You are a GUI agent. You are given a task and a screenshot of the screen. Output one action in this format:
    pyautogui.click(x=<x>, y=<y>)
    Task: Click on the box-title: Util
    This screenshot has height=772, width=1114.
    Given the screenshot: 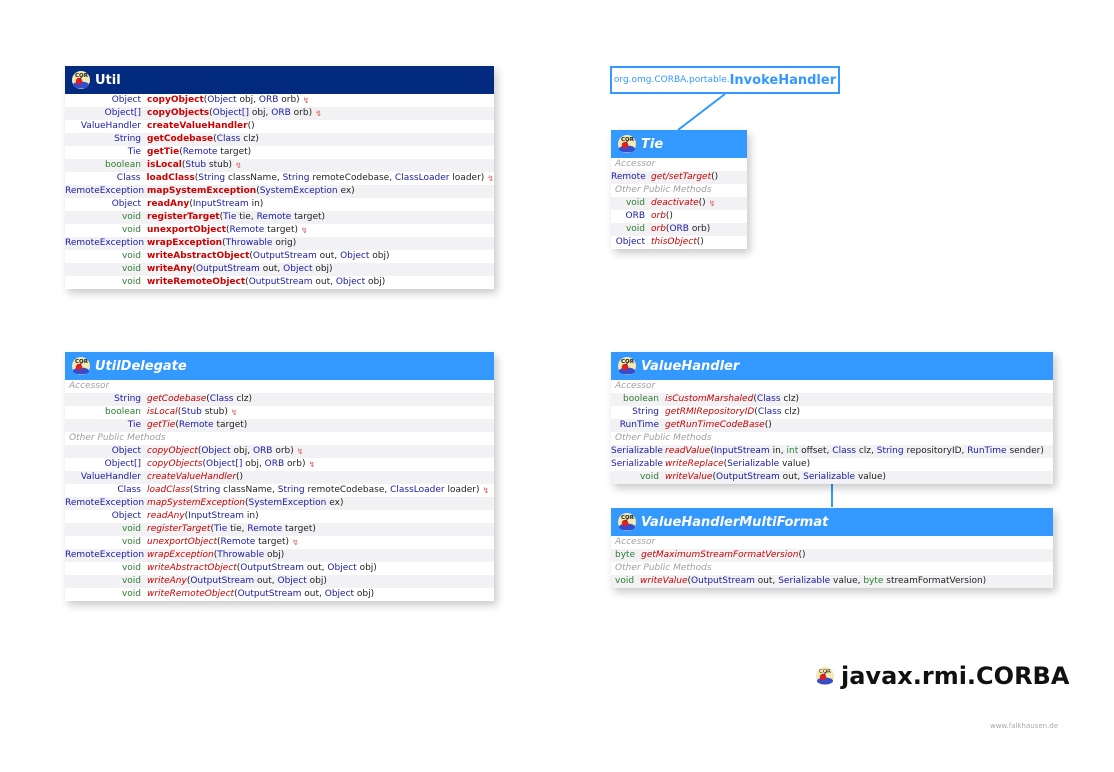 What is the action you would take?
    pyautogui.click(x=108, y=80)
    